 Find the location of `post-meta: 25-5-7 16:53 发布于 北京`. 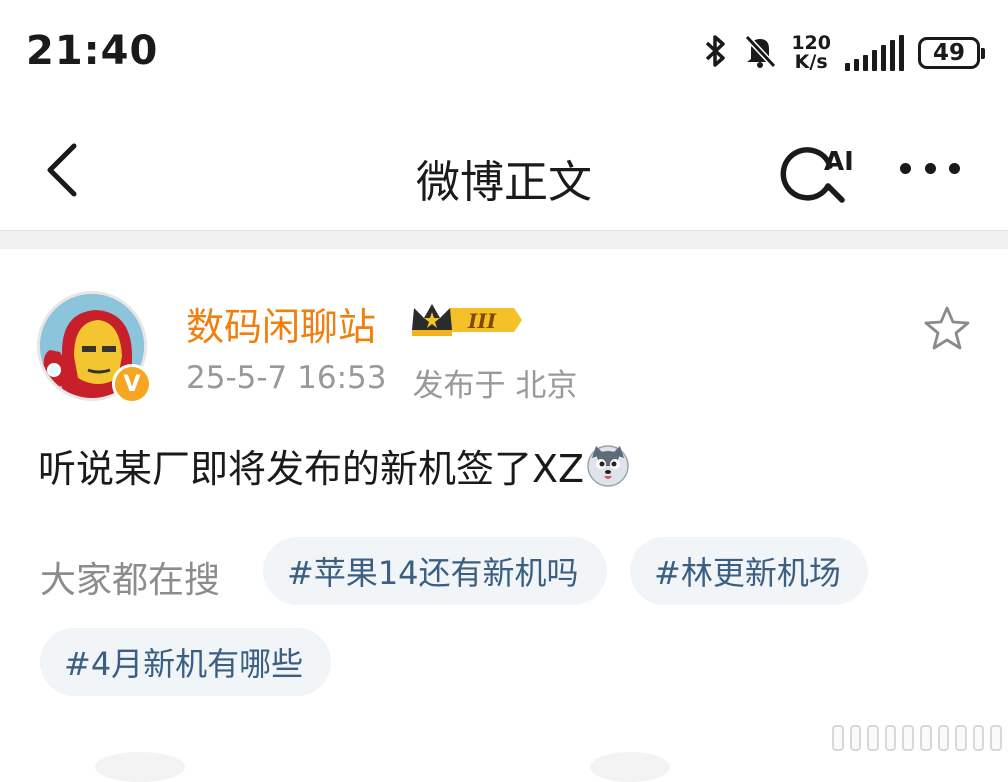

post-meta: 25-5-7 16:53 发布于 北京 is located at coordinates (381, 382).